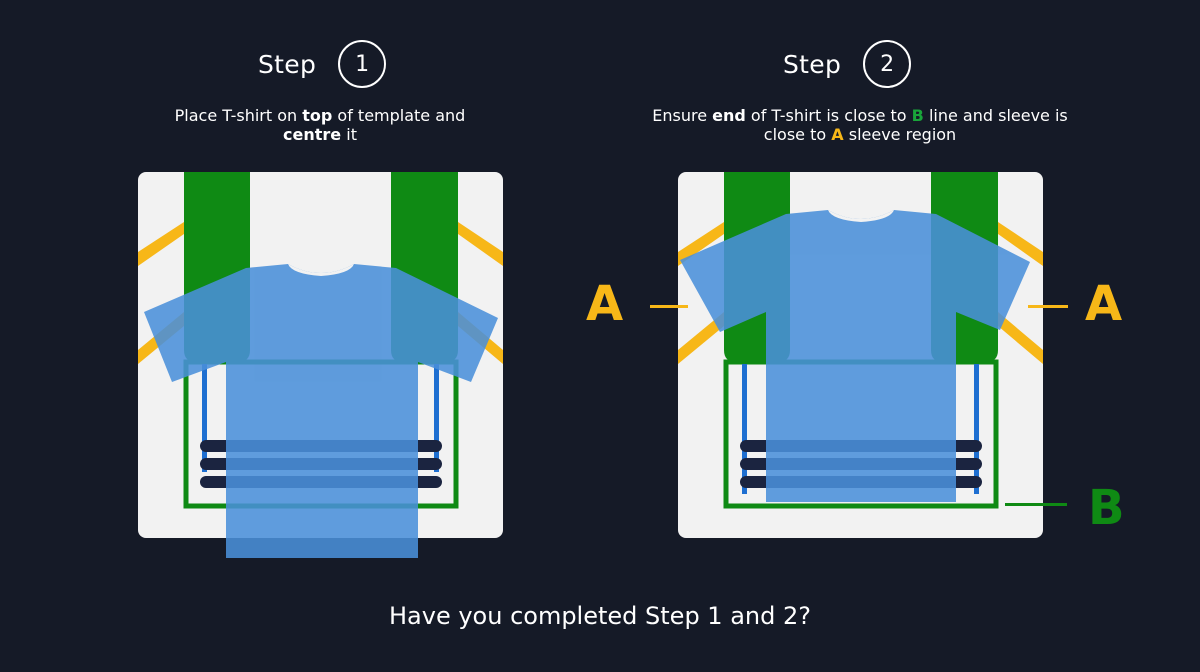 This screenshot has width=1200, height=672. Describe the element at coordinates (682, 115) in the screenshot. I see `step-2-instruction-text: Ensure` at that location.